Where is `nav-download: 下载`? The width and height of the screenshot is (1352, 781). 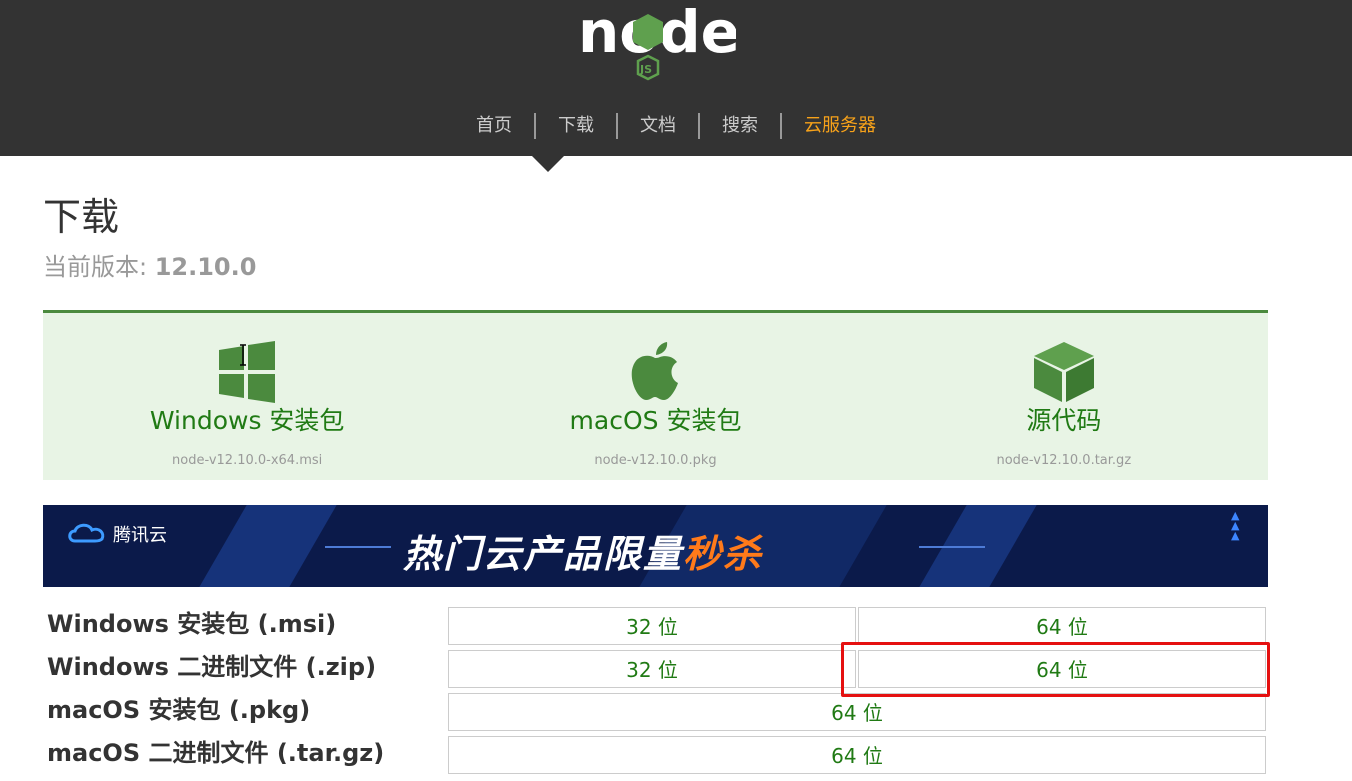
nav-download: 下载 is located at coordinates (577, 126).